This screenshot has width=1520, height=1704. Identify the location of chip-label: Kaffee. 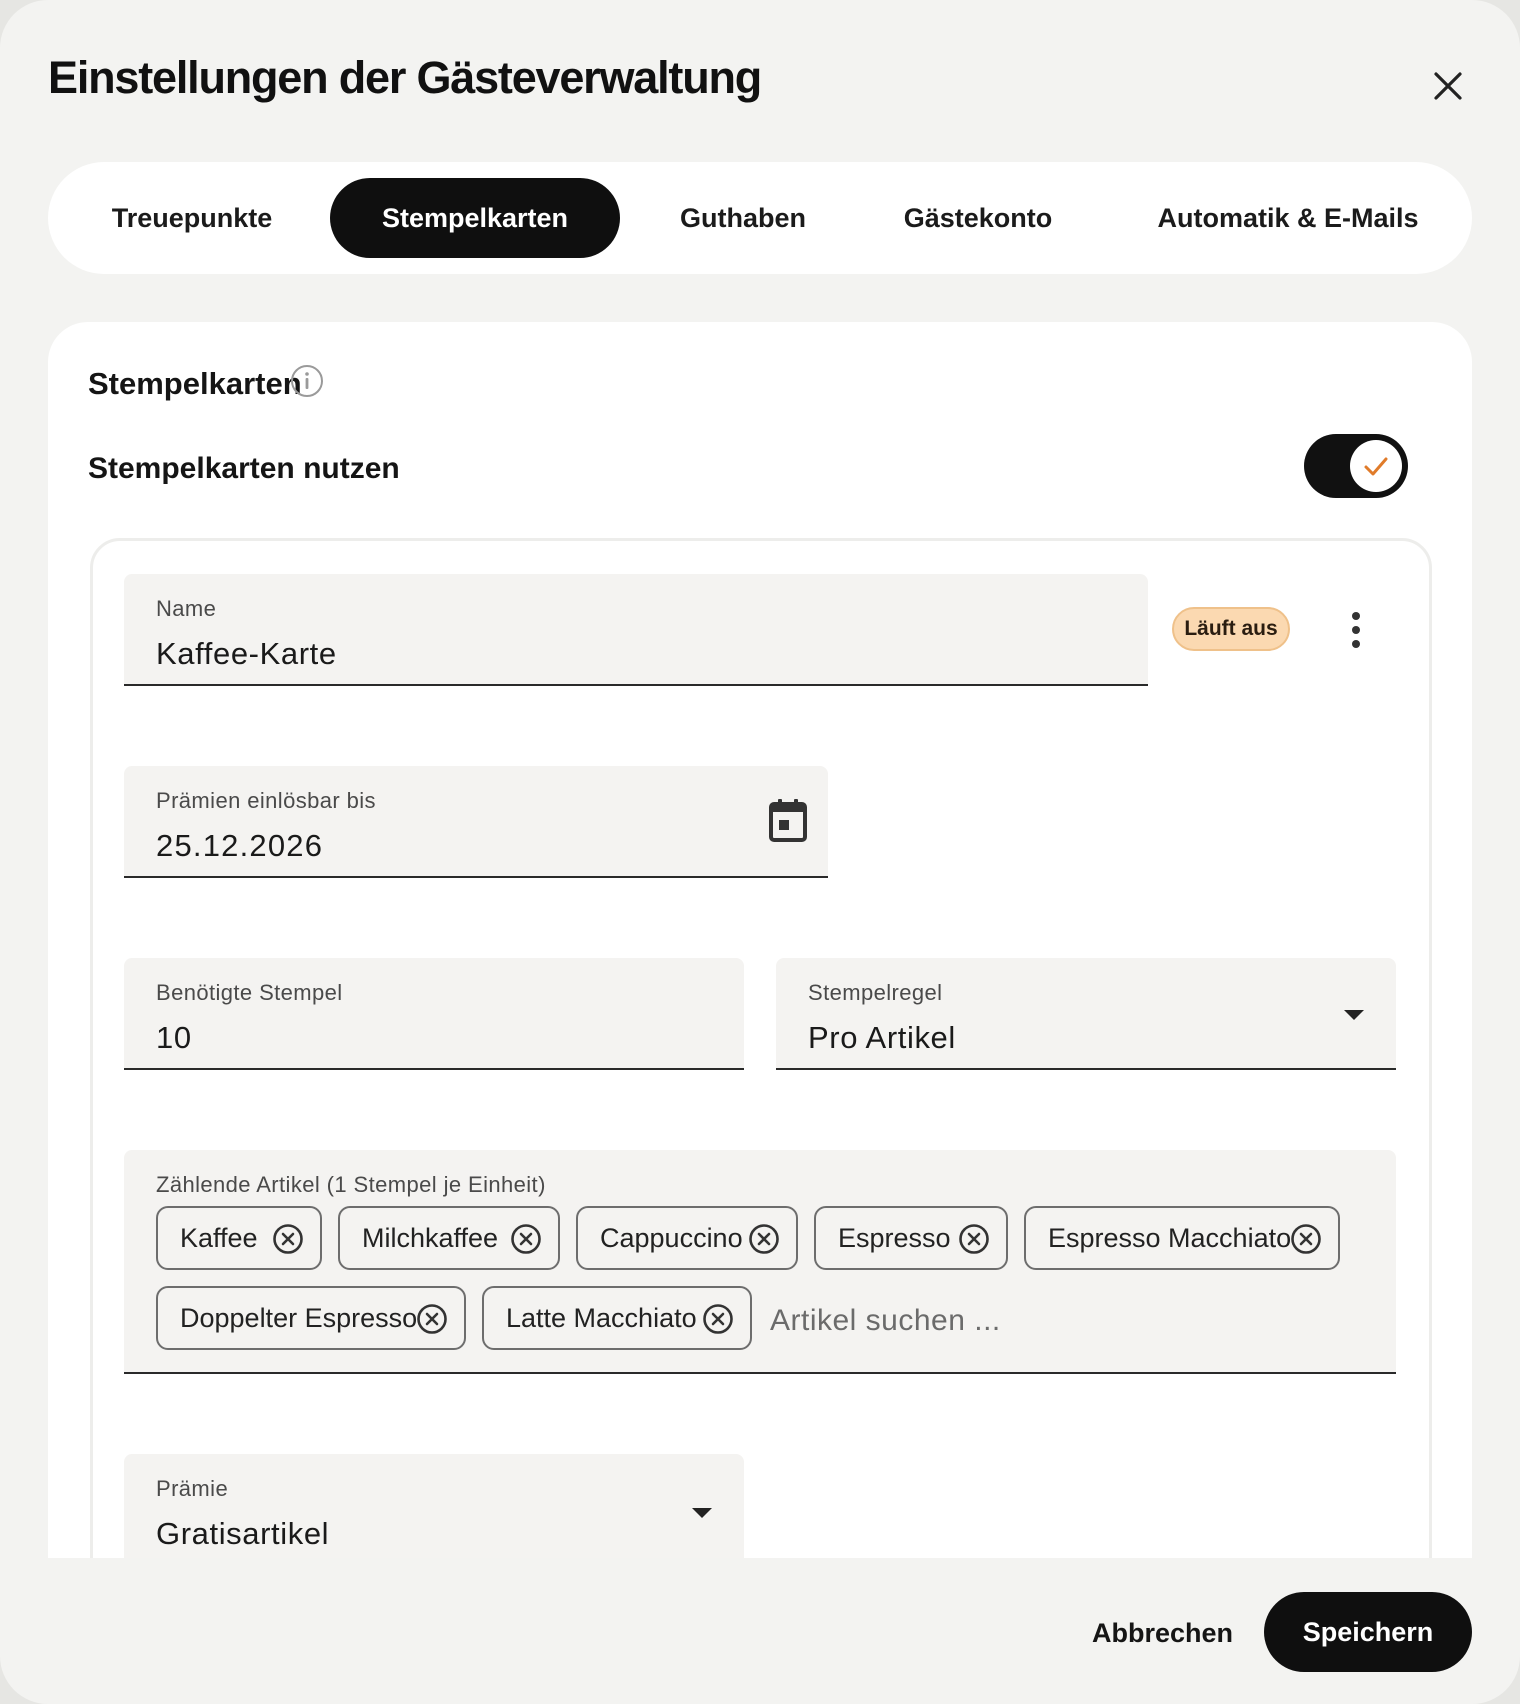
(219, 1237).